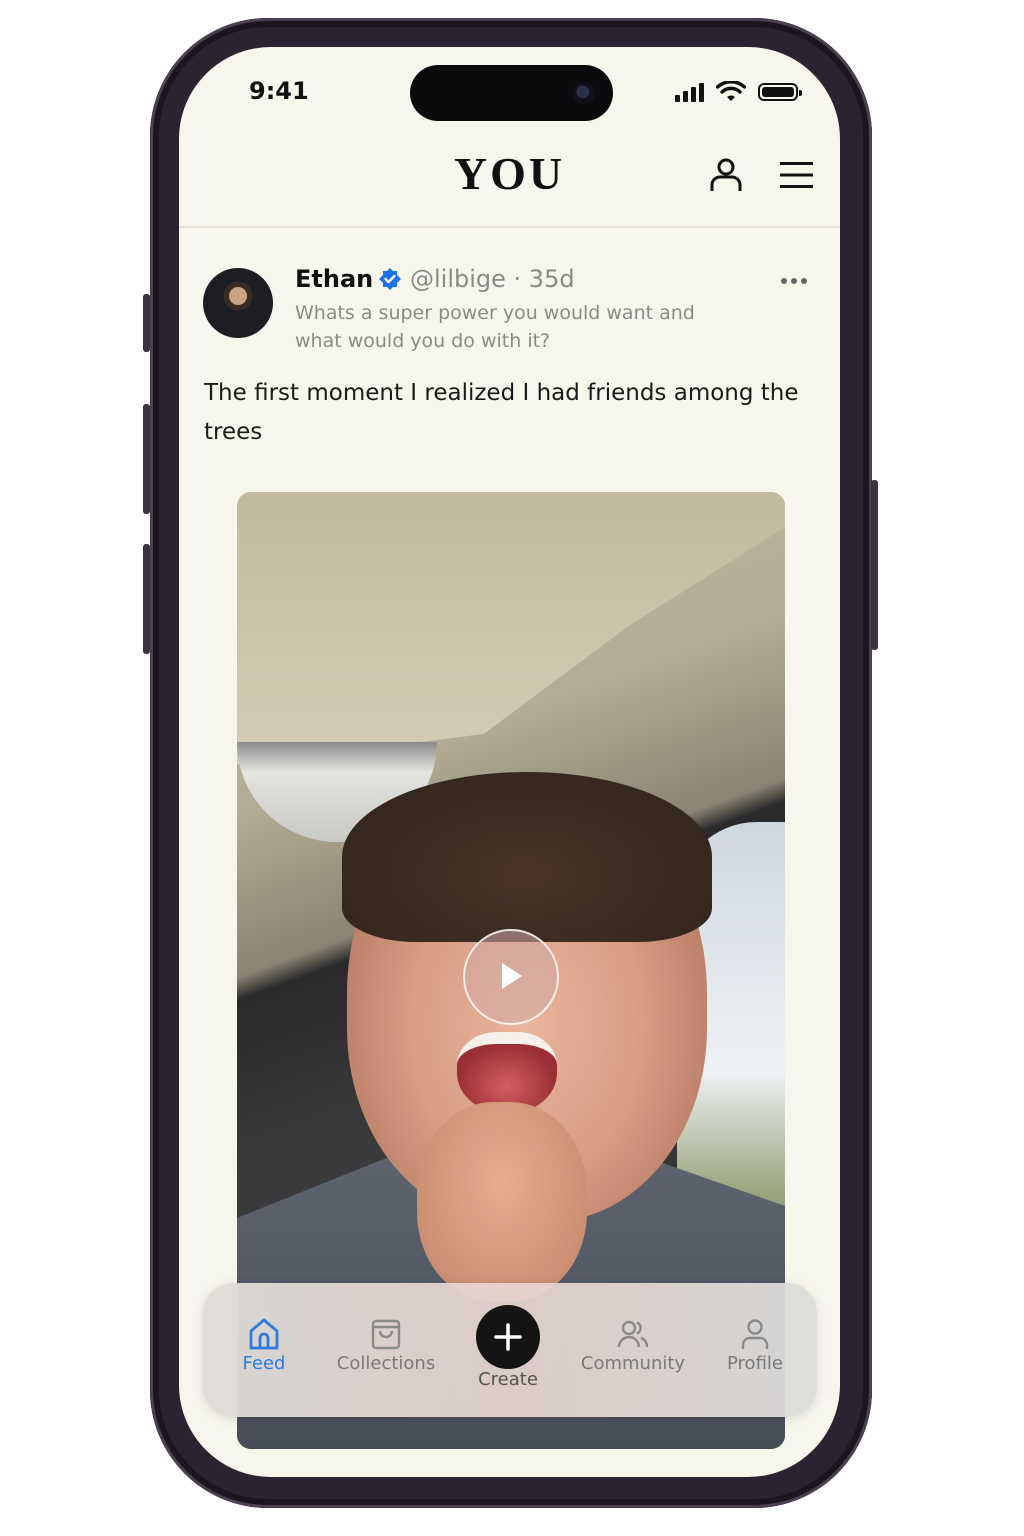  Describe the element at coordinates (264, 1363) in the screenshot. I see `tab-feed-label: Feed` at that location.